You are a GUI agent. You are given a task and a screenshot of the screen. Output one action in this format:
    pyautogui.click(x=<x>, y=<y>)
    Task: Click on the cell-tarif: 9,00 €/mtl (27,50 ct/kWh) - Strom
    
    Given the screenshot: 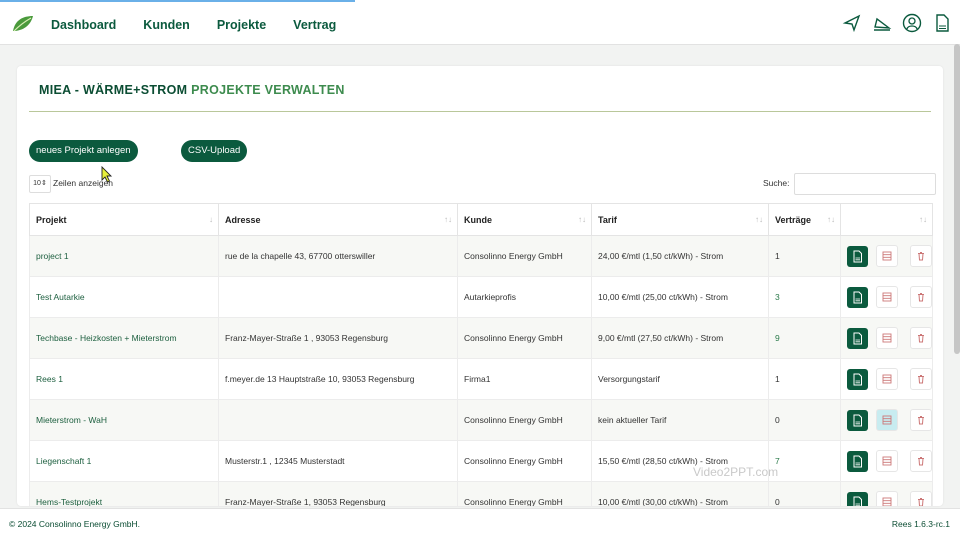 What is the action you would take?
    pyautogui.click(x=680, y=338)
    